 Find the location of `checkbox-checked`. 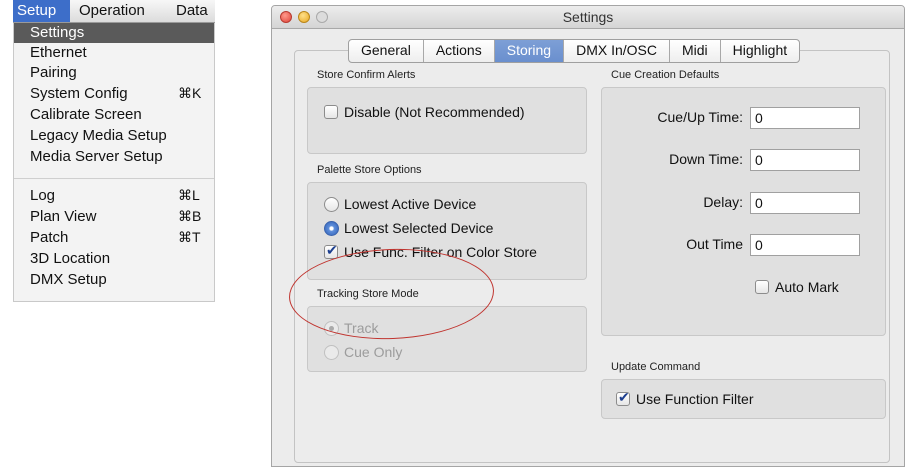

checkbox-checked is located at coordinates (623, 397).